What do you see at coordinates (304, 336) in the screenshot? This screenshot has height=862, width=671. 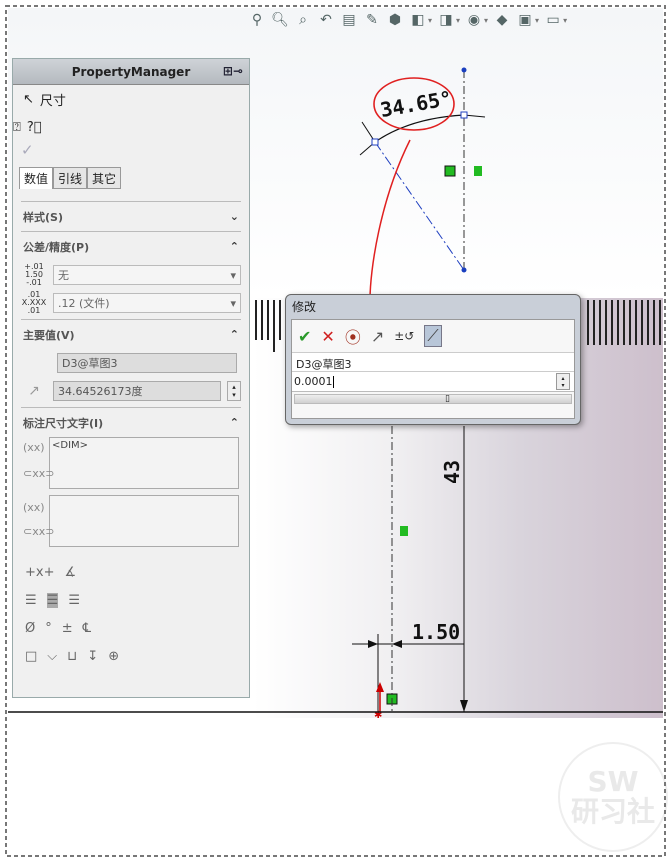 I see `ok-icon: ✔` at bounding box center [304, 336].